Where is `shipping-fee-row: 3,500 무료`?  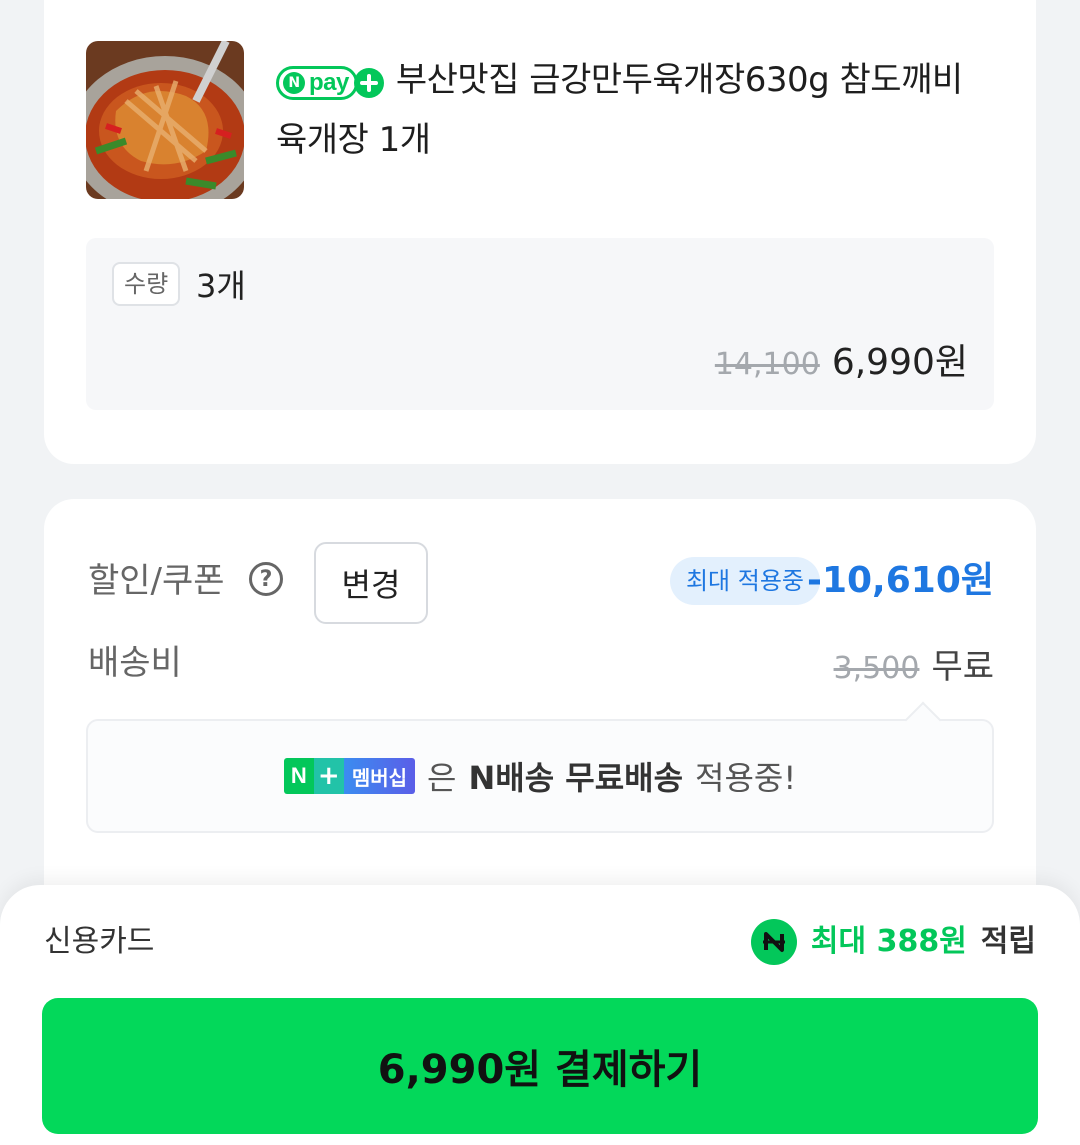
shipping-fee-row: 3,500 무료 is located at coordinates (914, 663).